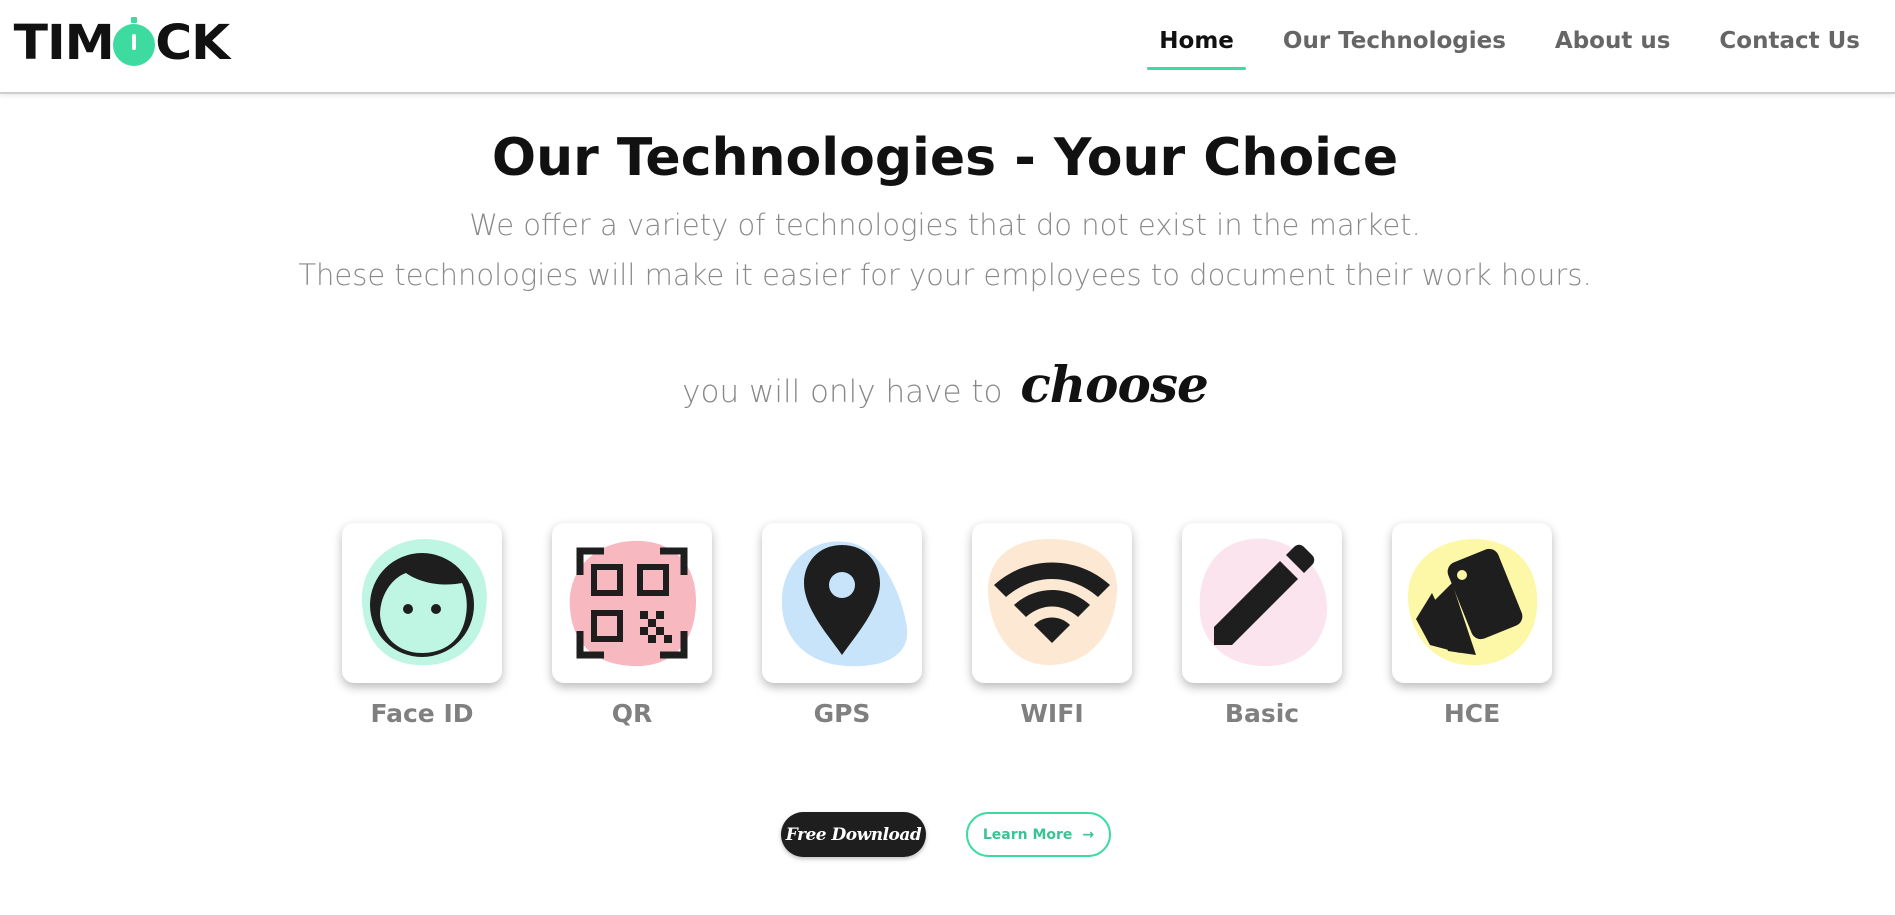 Image resolution: width=1895 pixels, height=915 pixels. I want to click on wifi-icon, so click(1052, 602).